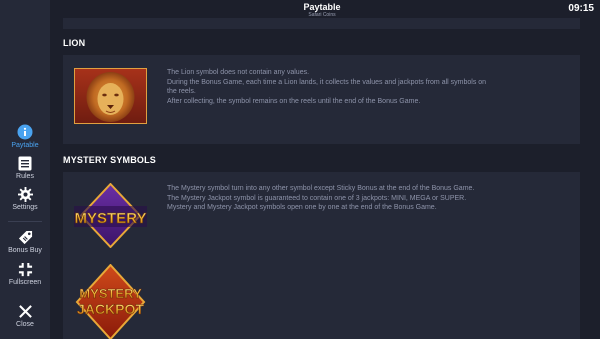 The height and width of the screenshot is (339, 600). I want to click on sidebar-item-label: Bonus Buy, so click(25, 250).